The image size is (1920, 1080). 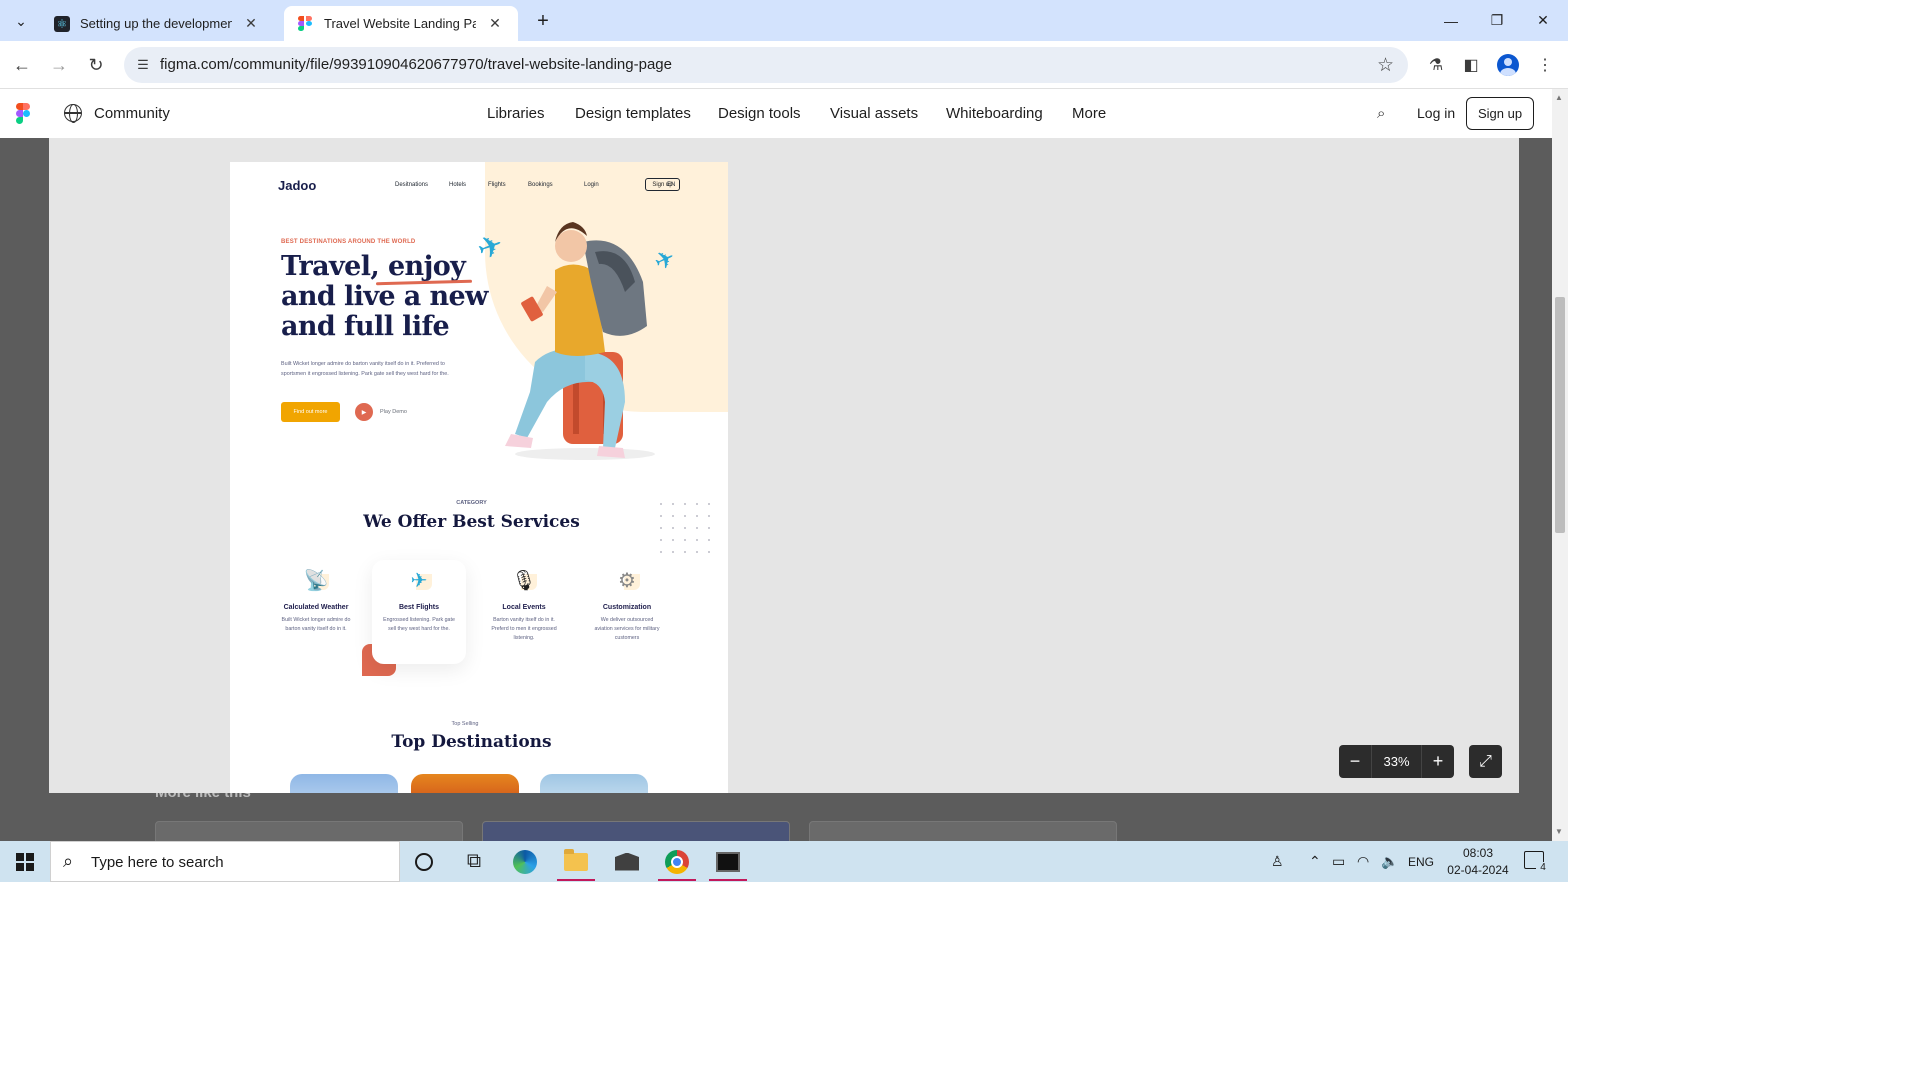 What do you see at coordinates (1500, 113) in the screenshot?
I see `signup-button: Sign up` at bounding box center [1500, 113].